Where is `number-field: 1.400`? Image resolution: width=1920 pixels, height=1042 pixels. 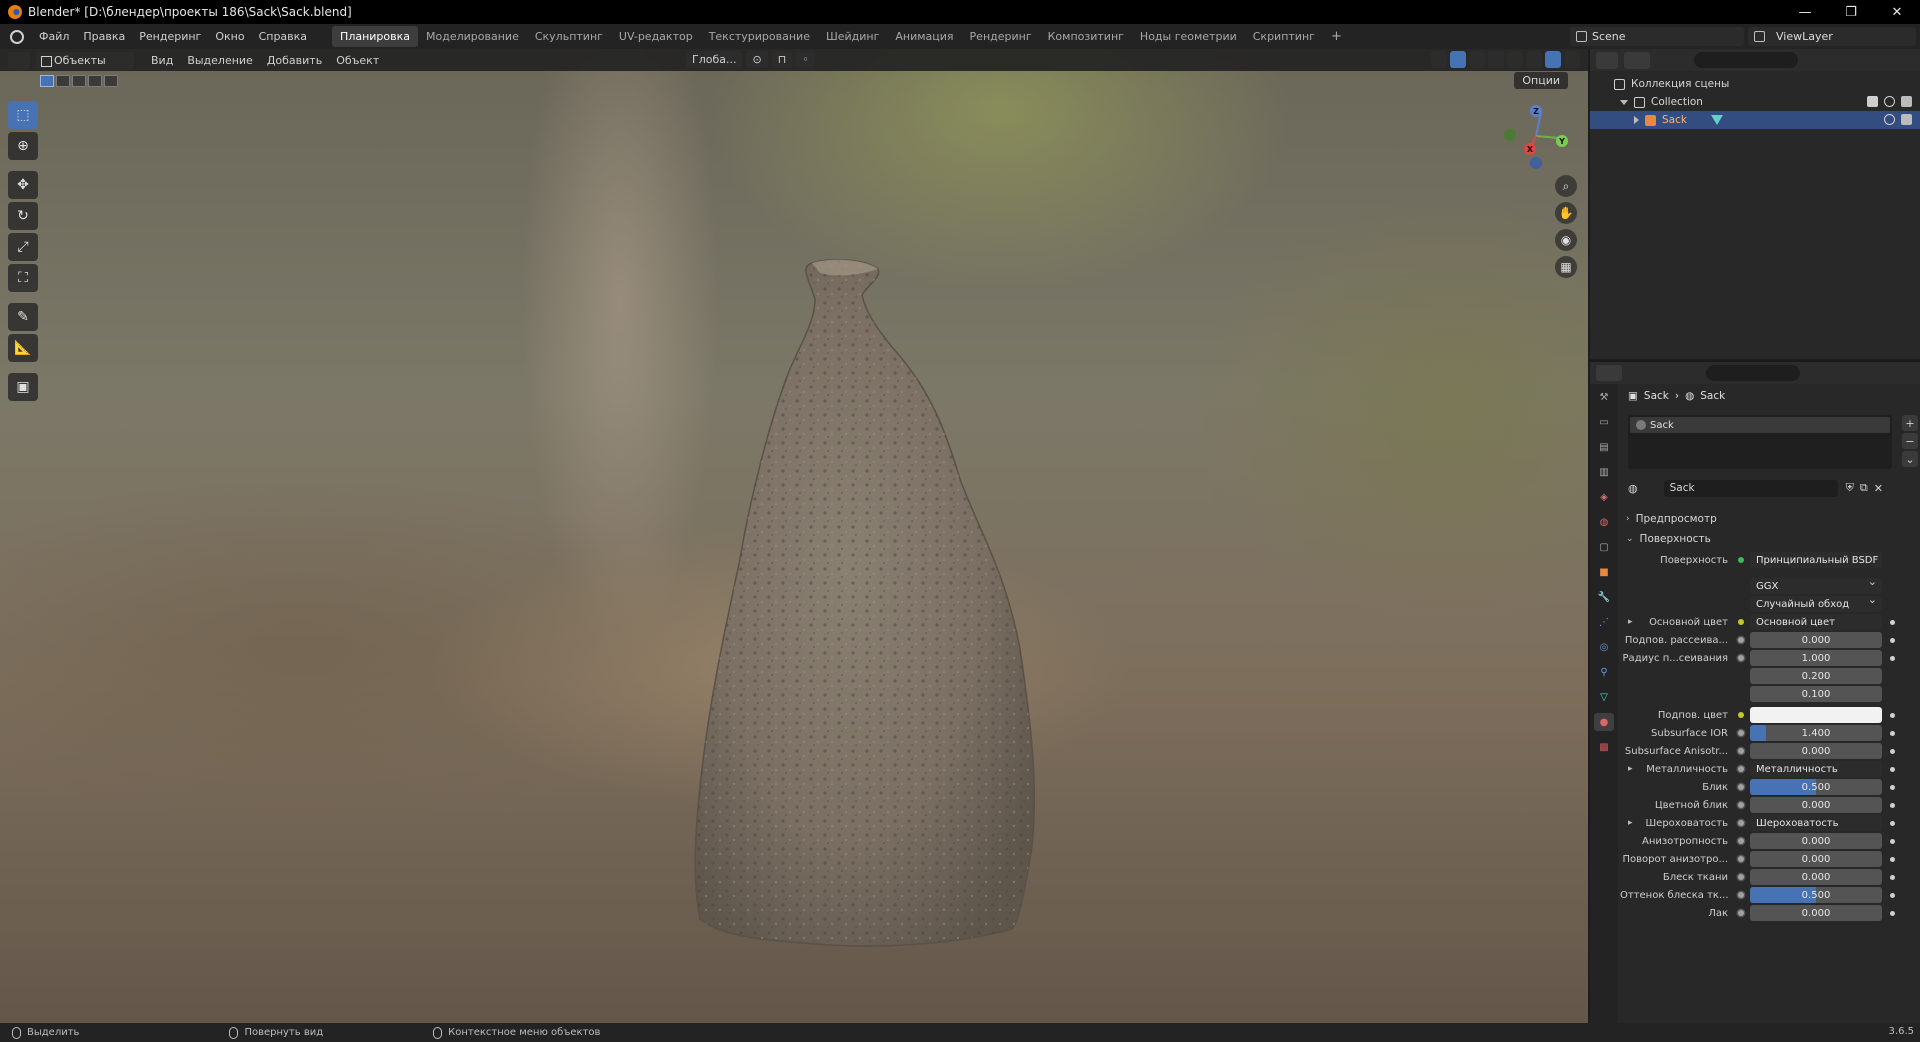 number-field: 1.400 is located at coordinates (1816, 733).